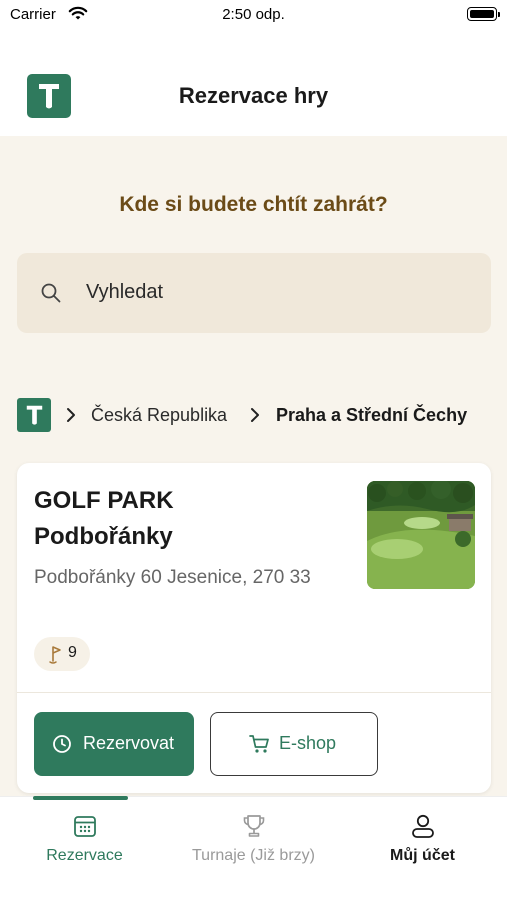  I want to click on calendar-icon, so click(84, 826).